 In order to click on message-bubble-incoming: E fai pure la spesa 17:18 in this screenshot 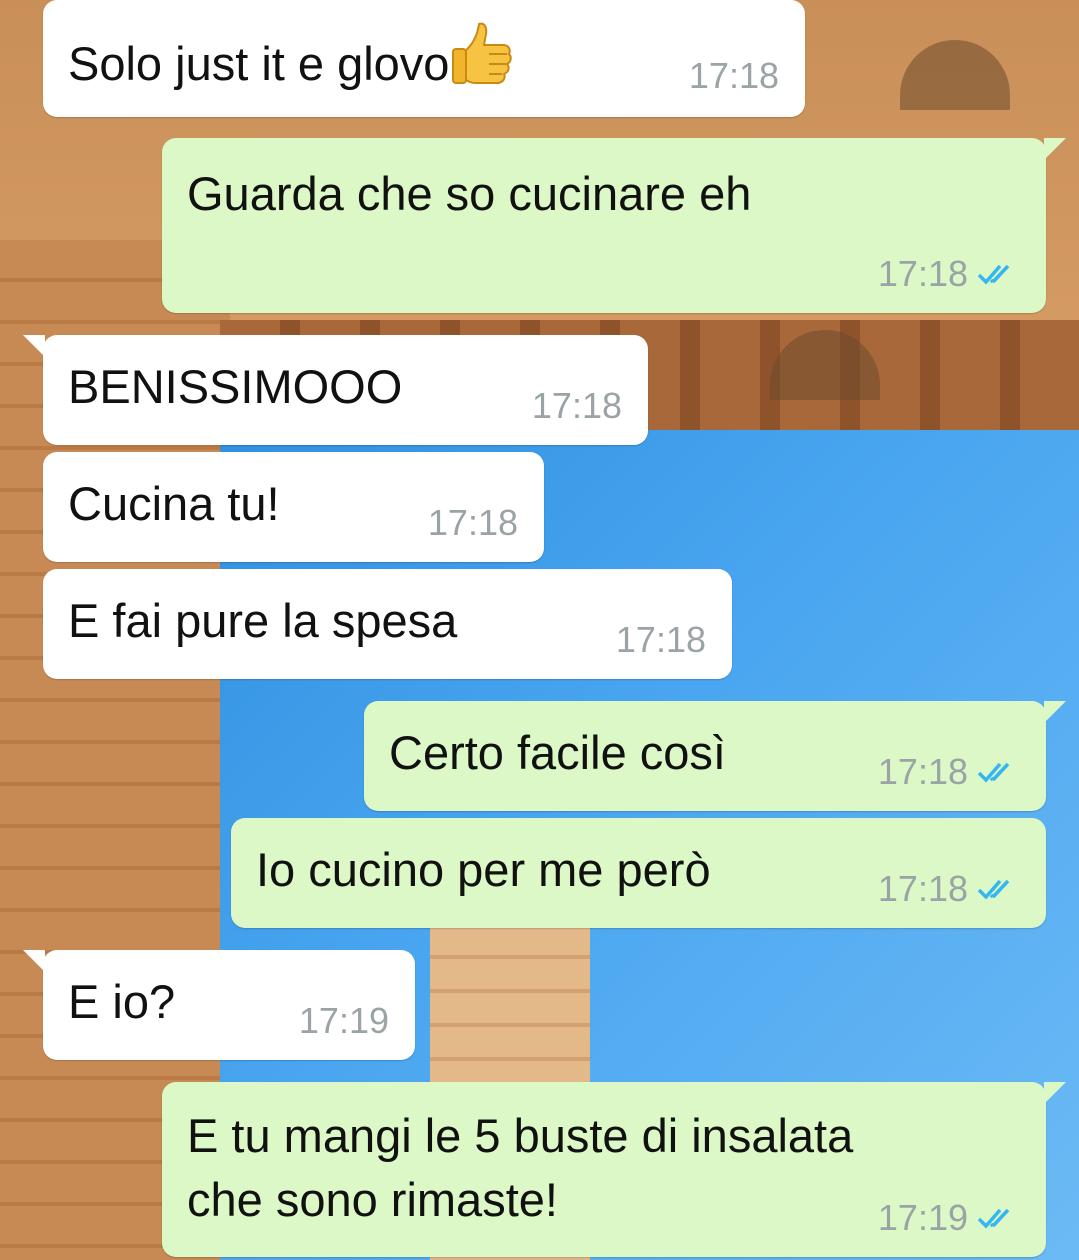, I will do `click(387, 624)`.